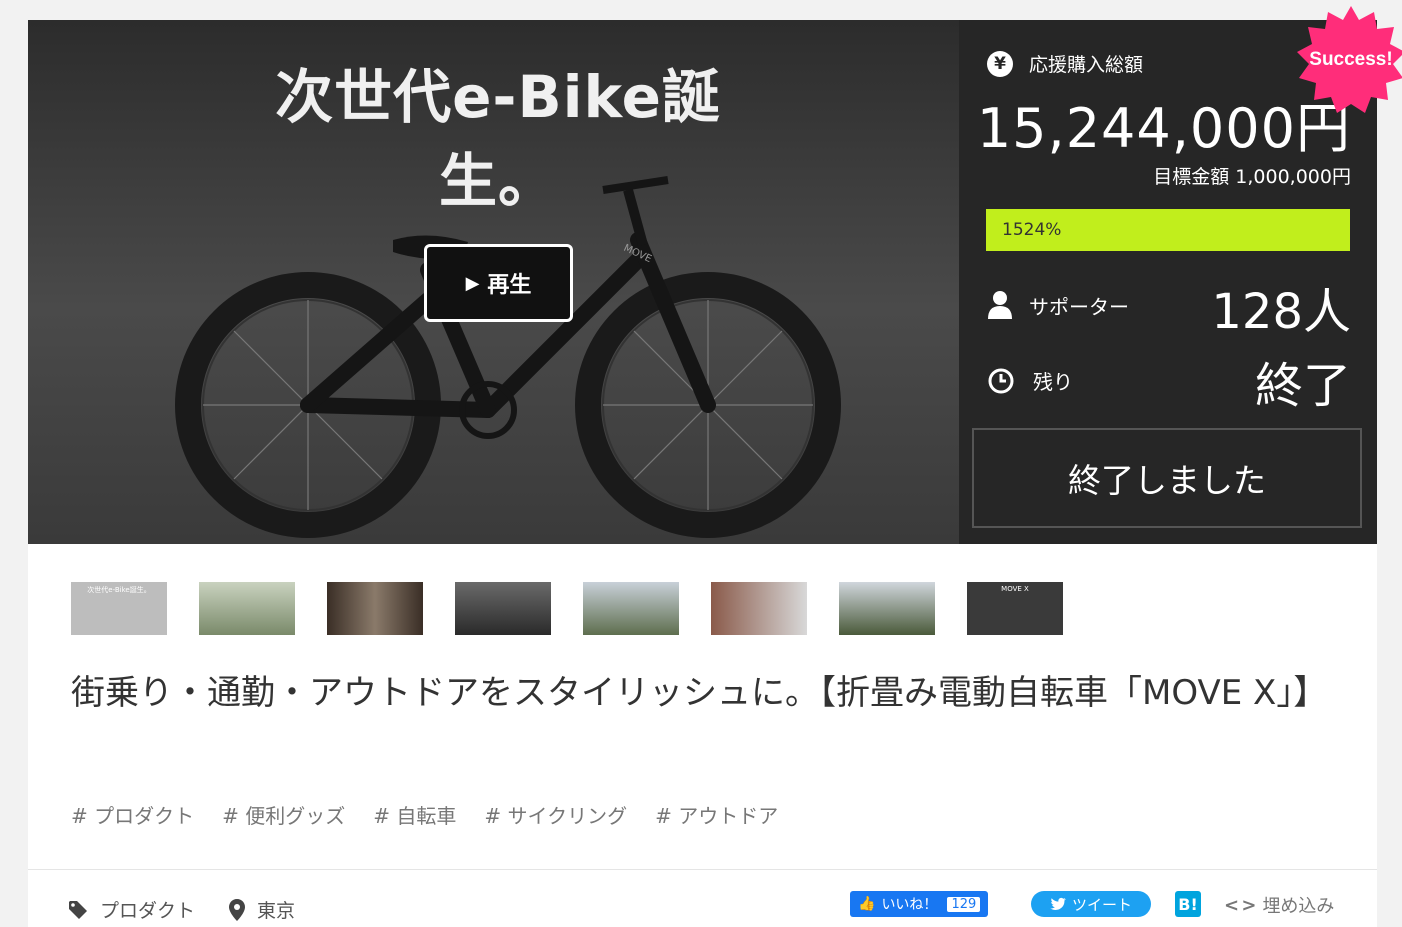 The image size is (1402, 927). I want to click on tweet-button: ツイート, so click(1091, 904).